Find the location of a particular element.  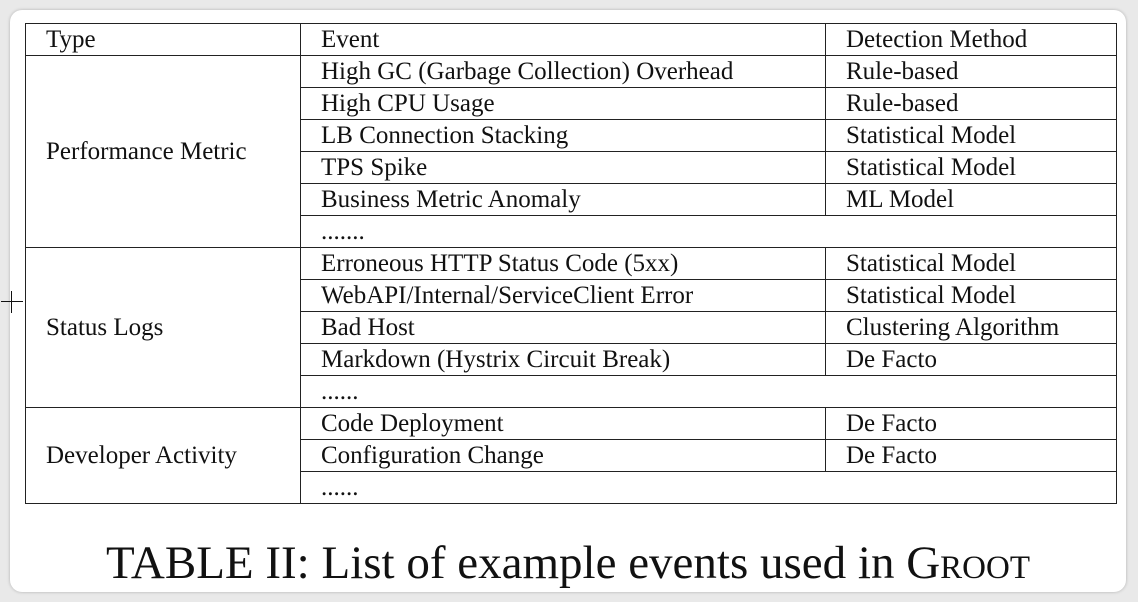

table-header-row: Type Event Detection Method is located at coordinates (571, 39).